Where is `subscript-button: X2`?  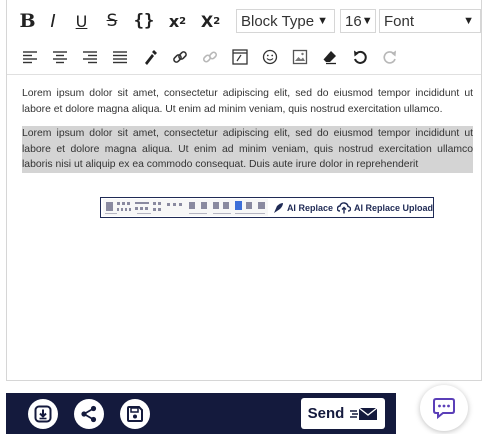
subscript-button: X2 is located at coordinates (210, 21).